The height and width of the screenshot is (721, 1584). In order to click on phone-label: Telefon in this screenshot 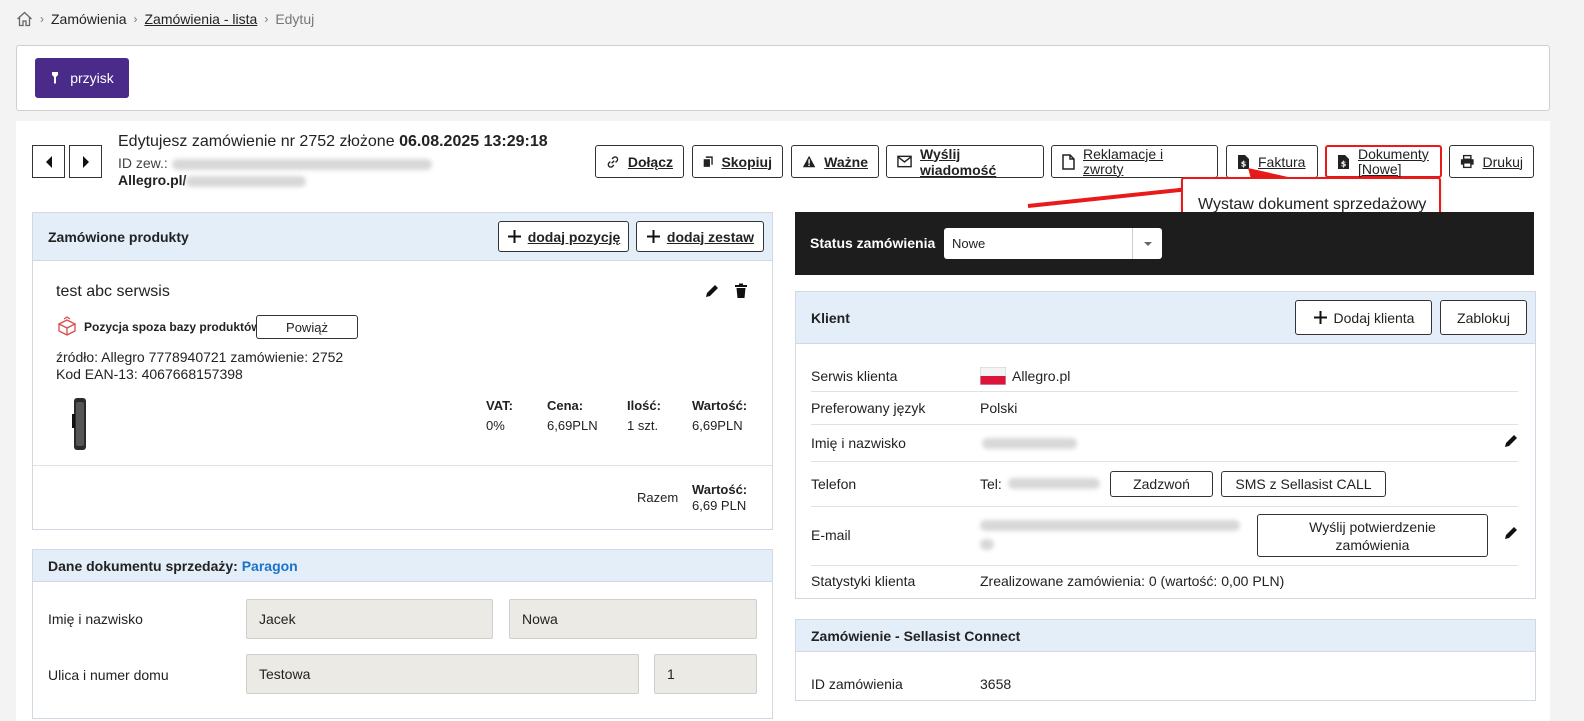, I will do `click(834, 484)`.